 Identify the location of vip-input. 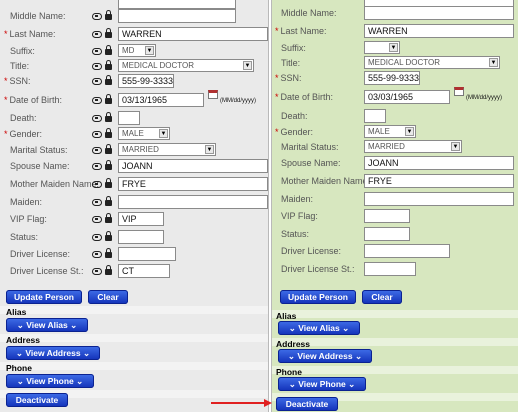
(387, 216).